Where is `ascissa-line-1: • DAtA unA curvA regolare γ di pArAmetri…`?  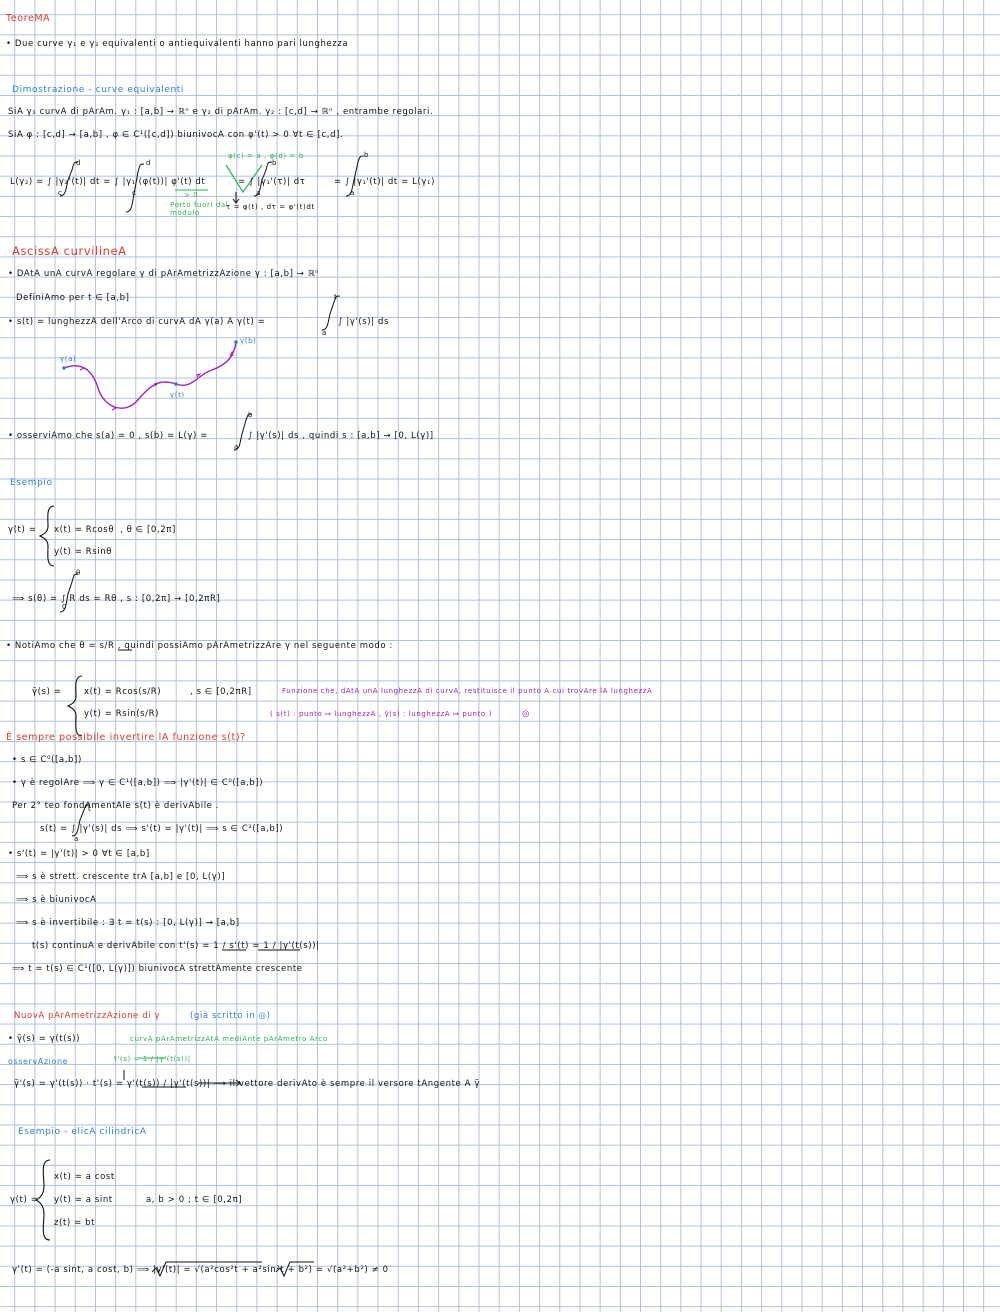 ascissa-line-1: • DAtA unA curvA regolare γ di pArAmetri… is located at coordinates (164, 274).